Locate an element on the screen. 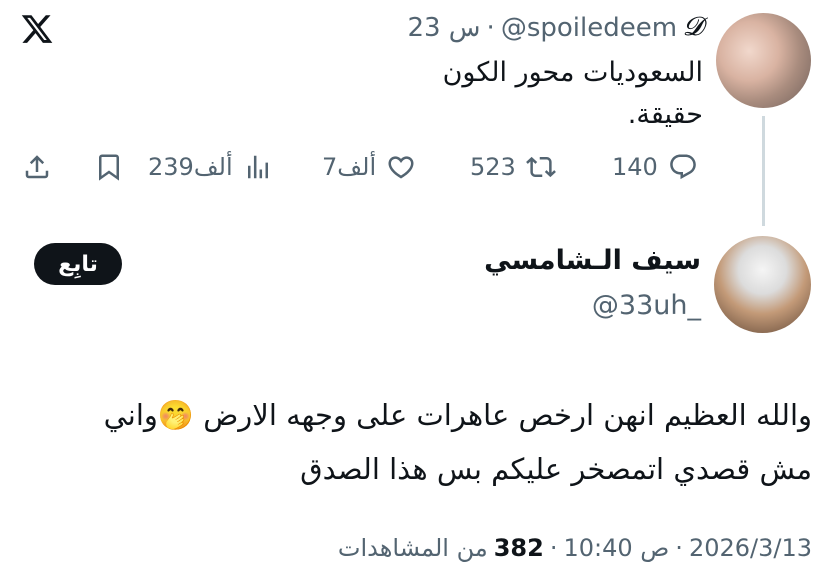 Image resolution: width=828 pixels, height=581 pixels. share-action is located at coordinates (37, 167).